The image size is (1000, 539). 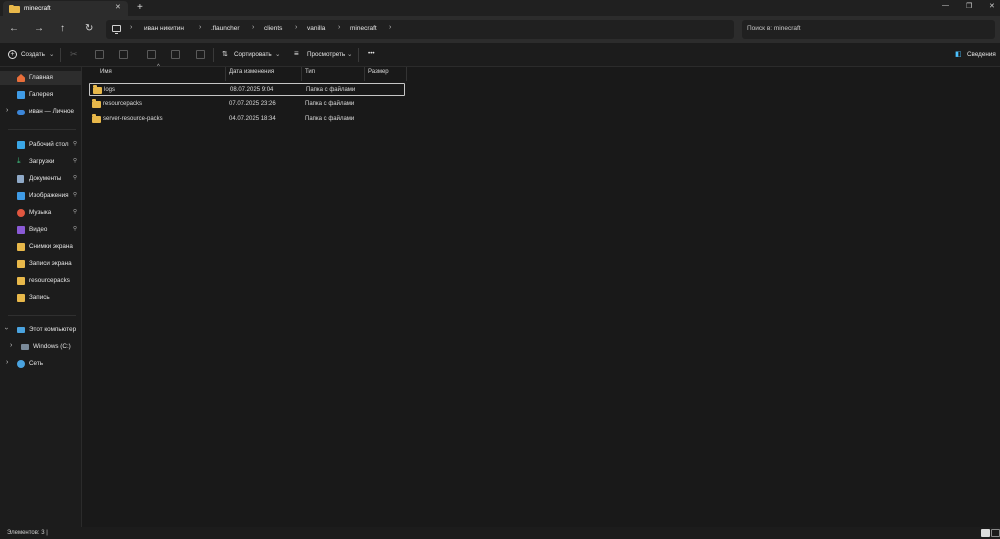 What do you see at coordinates (500, 533) in the screenshot?
I see `status-bar: Элементов: 3 |` at bounding box center [500, 533].